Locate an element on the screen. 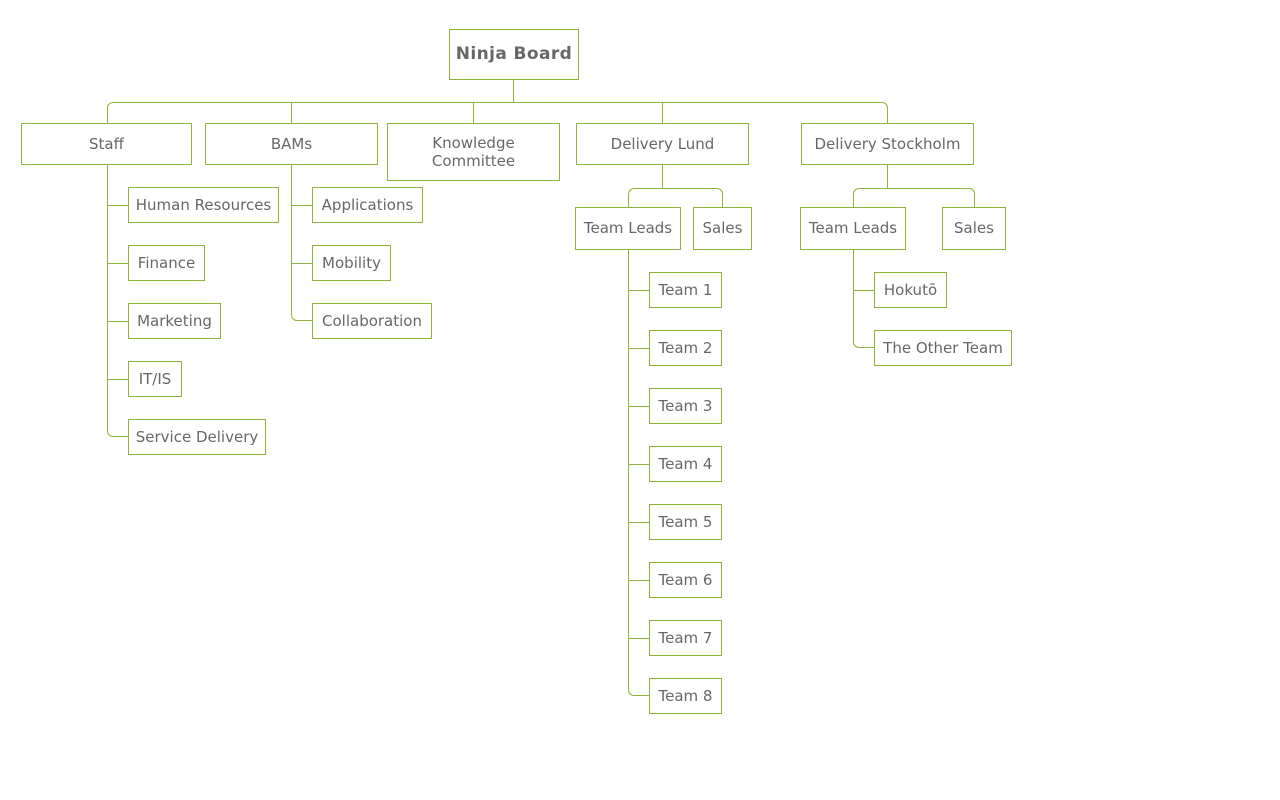 Image resolution: width=1280 pixels, height=800 pixels. node-collaboration: Collaboration is located at coordinates (372, 321).